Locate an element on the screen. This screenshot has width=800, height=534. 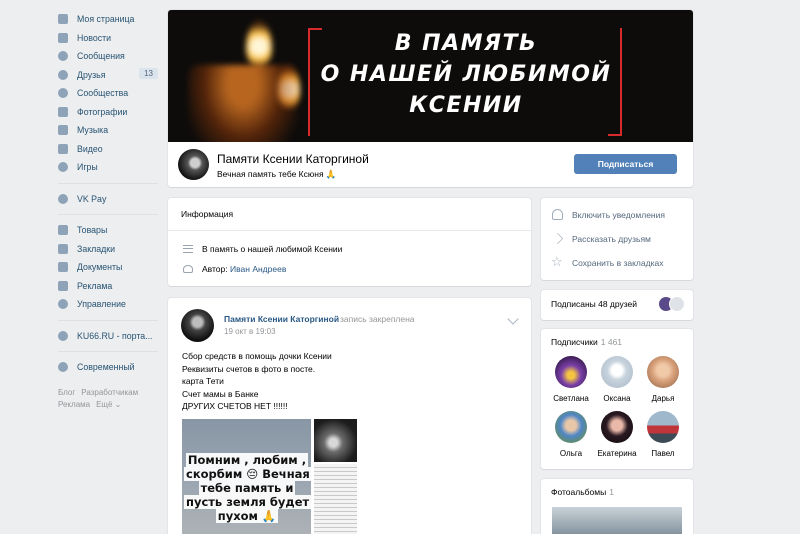
sidebar-item-goods: Товары is located at coordinates (108, 230).